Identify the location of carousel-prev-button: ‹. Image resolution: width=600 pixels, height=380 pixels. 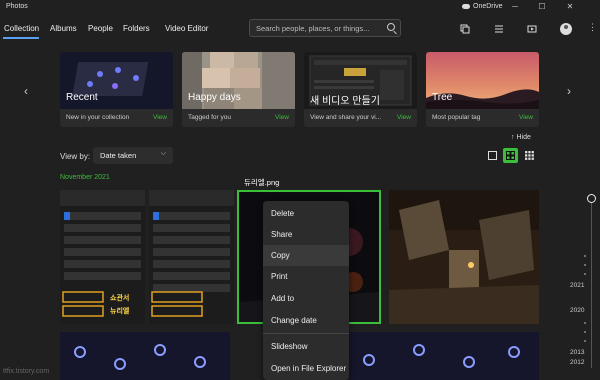
(26, 91).